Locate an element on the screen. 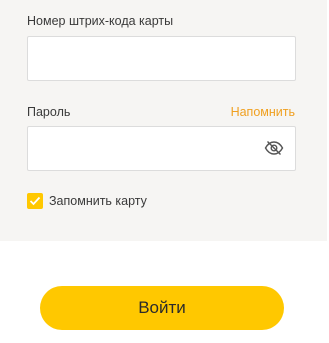 Image resolution: width=329 pixels, height=343 pixels. password-input is located at coordinates (161, 148).